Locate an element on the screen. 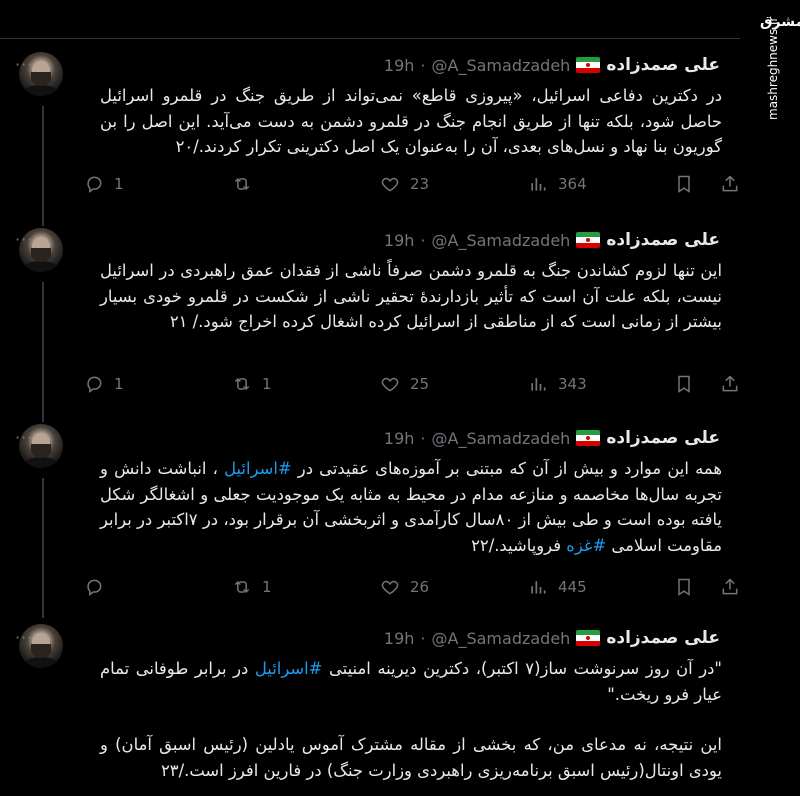 Image resolution: width=800 pixels, height=796 pixels. like-button: 25 is located at coordinates (404, 384).